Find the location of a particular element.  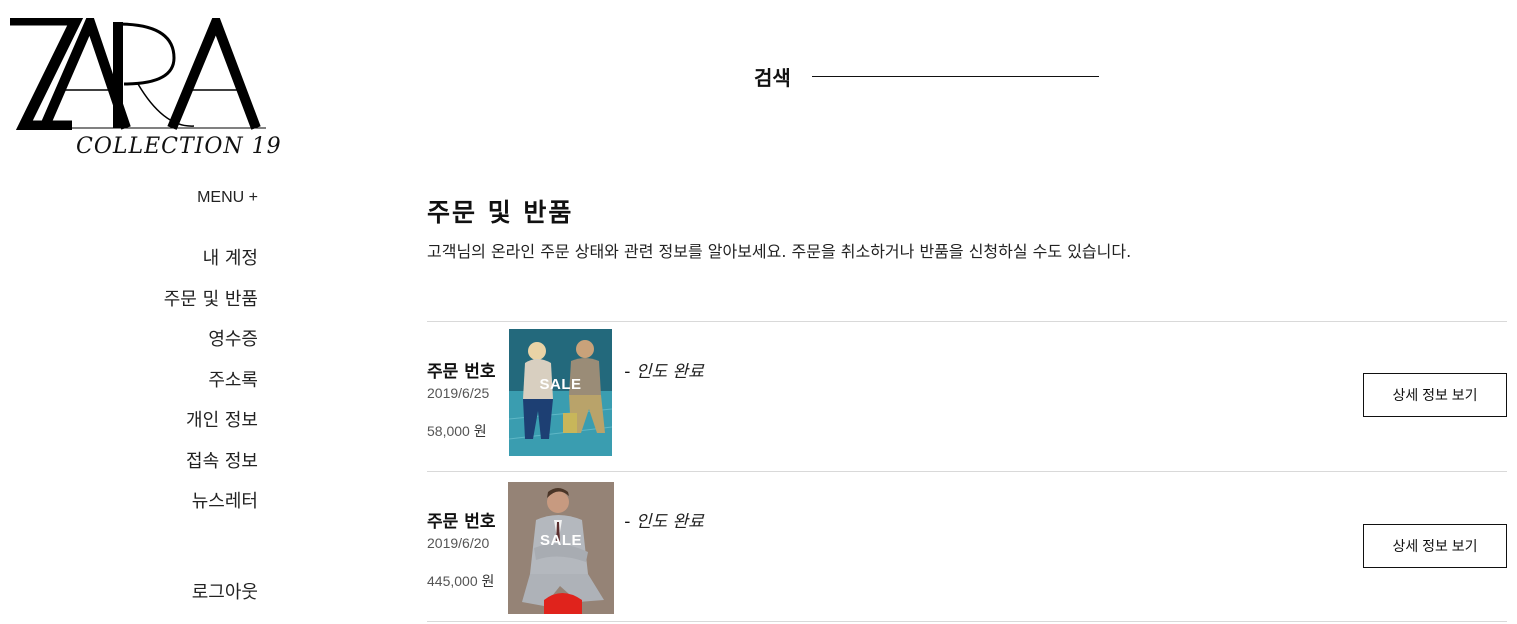

zara-wordmark is located at coordinates (138, 74).